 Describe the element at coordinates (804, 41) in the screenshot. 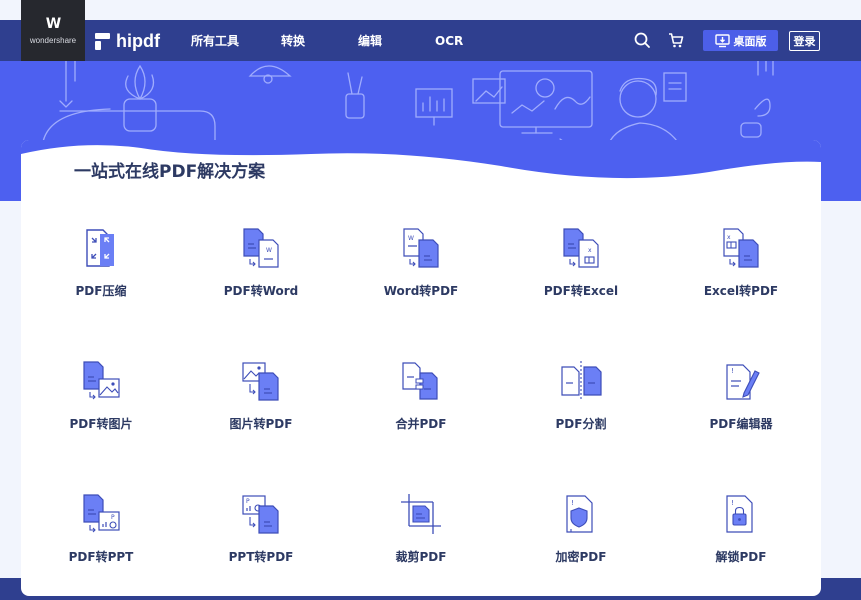

I see `login-button: 登录` at that location.